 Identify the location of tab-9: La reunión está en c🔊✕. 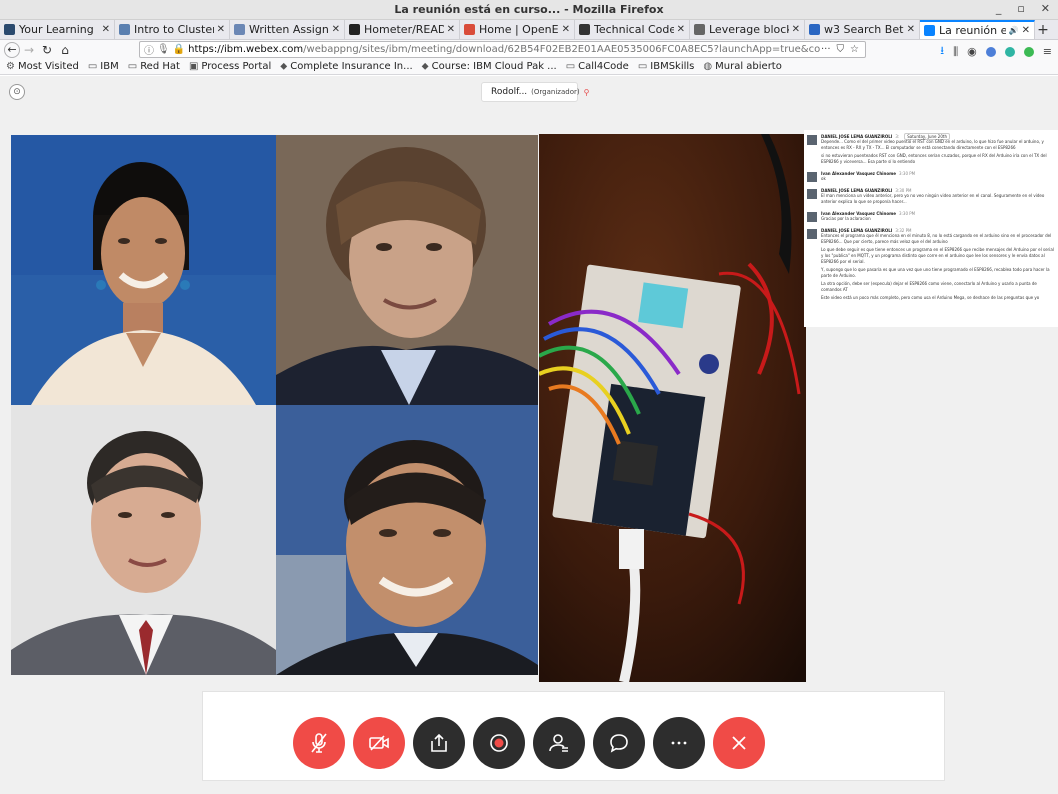
(977, 29).